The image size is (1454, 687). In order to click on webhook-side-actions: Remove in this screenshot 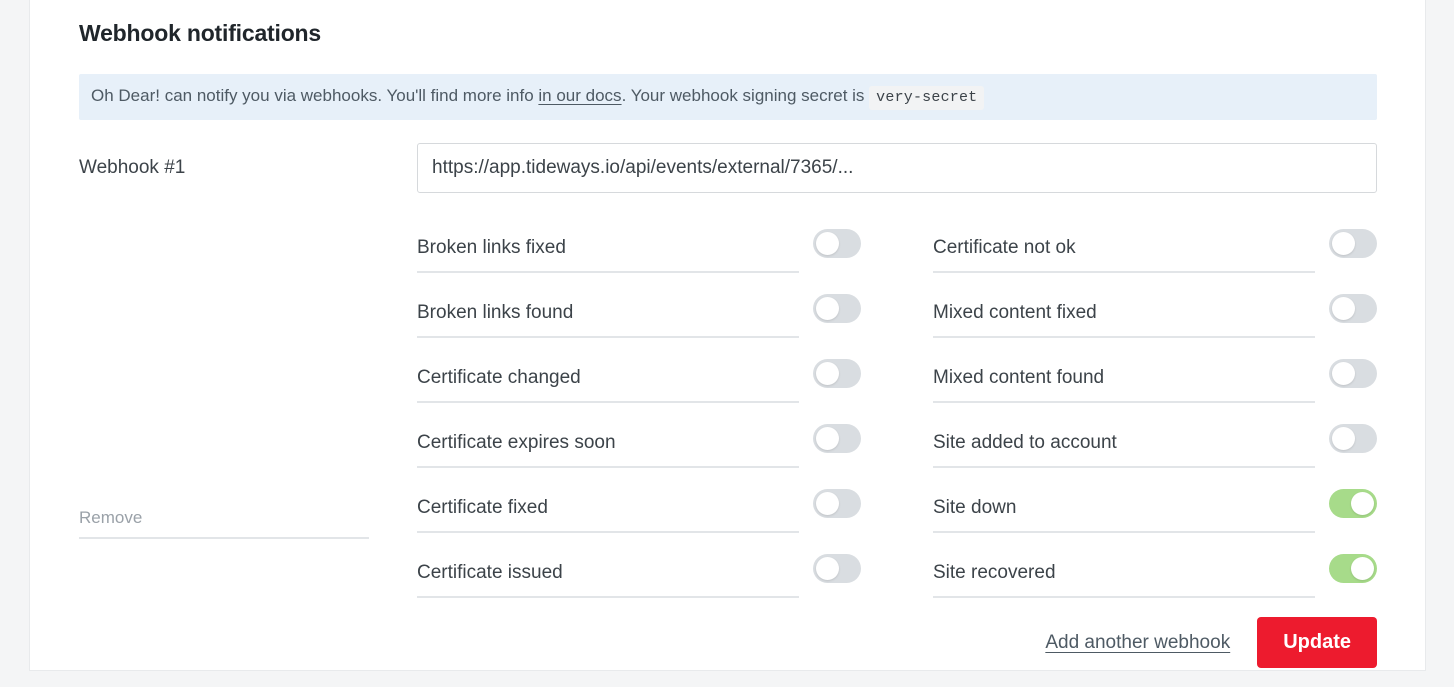, I will do `click(248, 390)`.